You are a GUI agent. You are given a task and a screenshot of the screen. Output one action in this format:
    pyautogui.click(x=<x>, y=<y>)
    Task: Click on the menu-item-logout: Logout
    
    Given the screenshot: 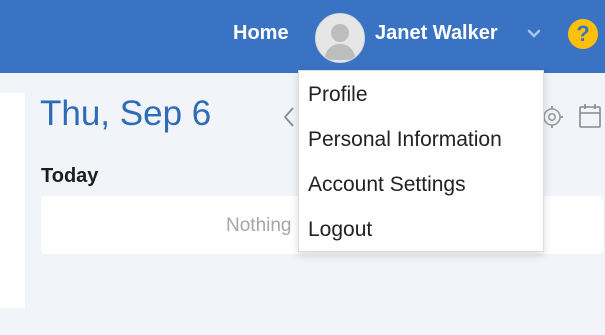 What is the action you would take?
    pyautogui.click(x=340, y=230)
    